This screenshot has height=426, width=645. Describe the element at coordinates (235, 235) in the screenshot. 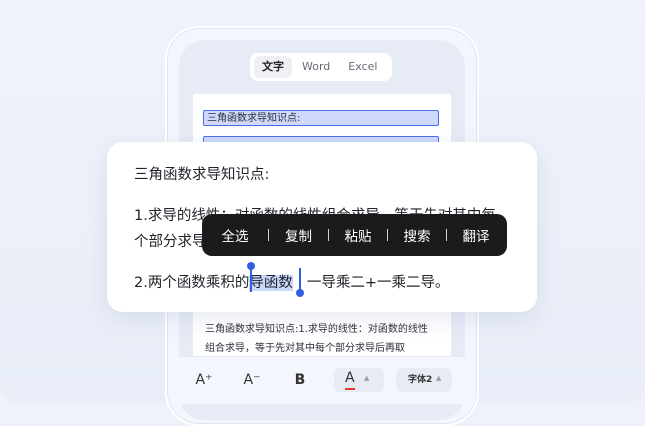

I see `menu-select-all: 全选` at that location.